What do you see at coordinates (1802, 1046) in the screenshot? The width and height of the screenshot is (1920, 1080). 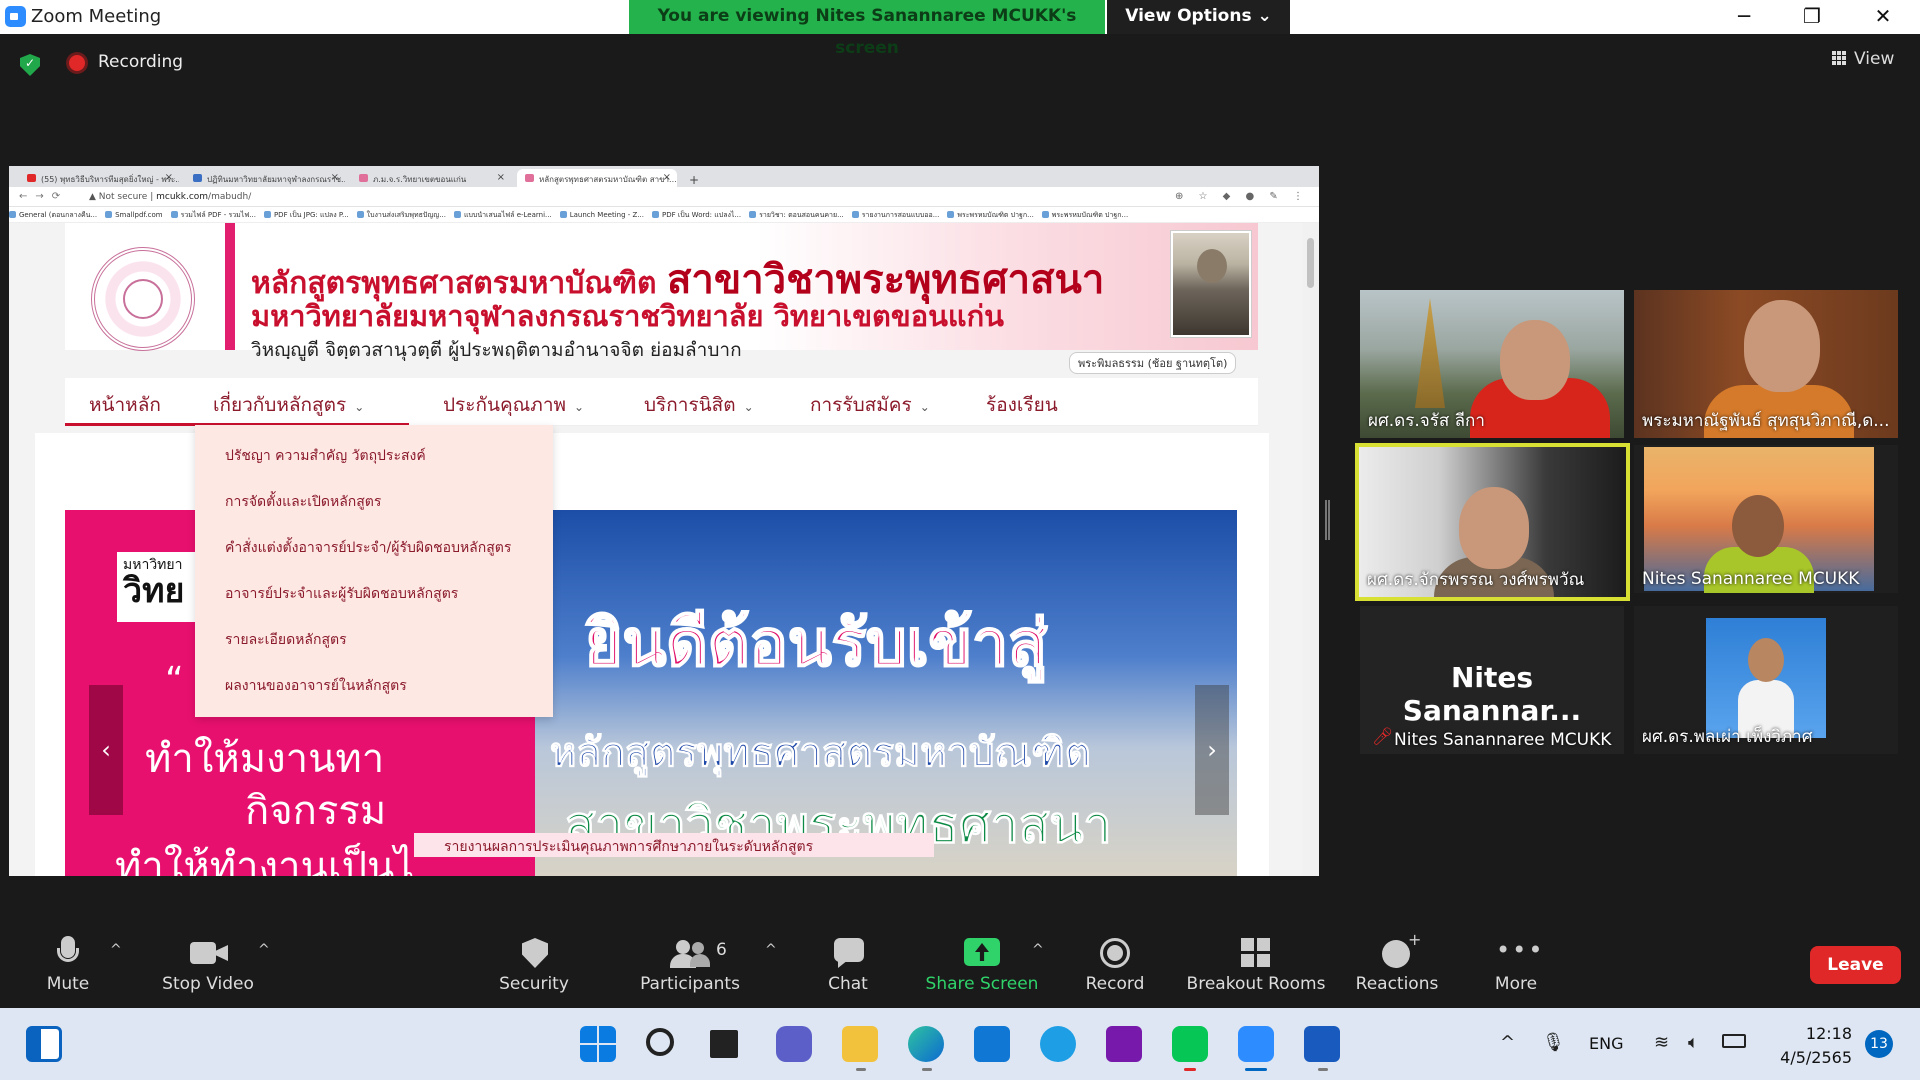 I see `clock: 12:18 4/5/2565` at bounding box center [1802, 1046].